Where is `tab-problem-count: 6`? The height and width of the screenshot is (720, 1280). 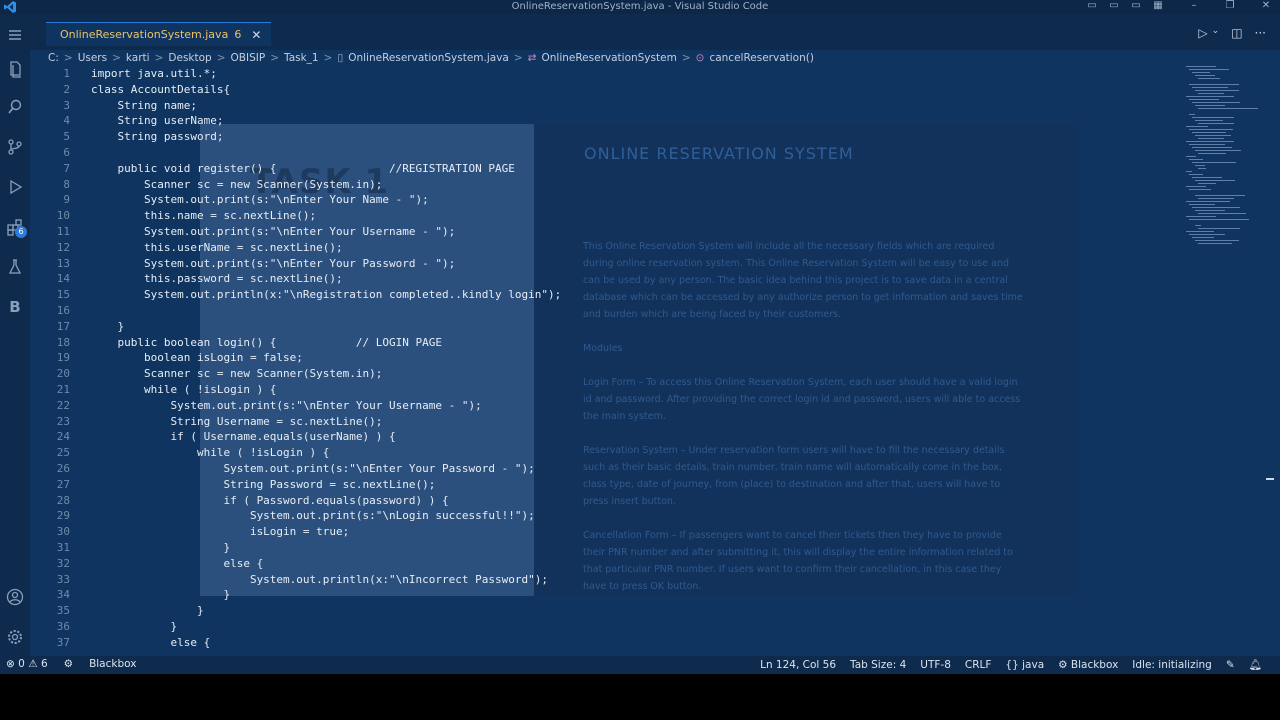 tab-problem-count: 6 is located at coordinates (238, 34).